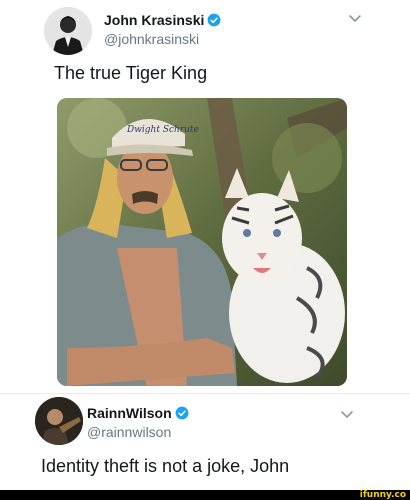 Image resolution: width=410 pixels, height=500 pixels. Describe the element at coordinates (165, 466) in the screenshot. I see `tweet-text: Identity theft is not a joke, John` at that location.